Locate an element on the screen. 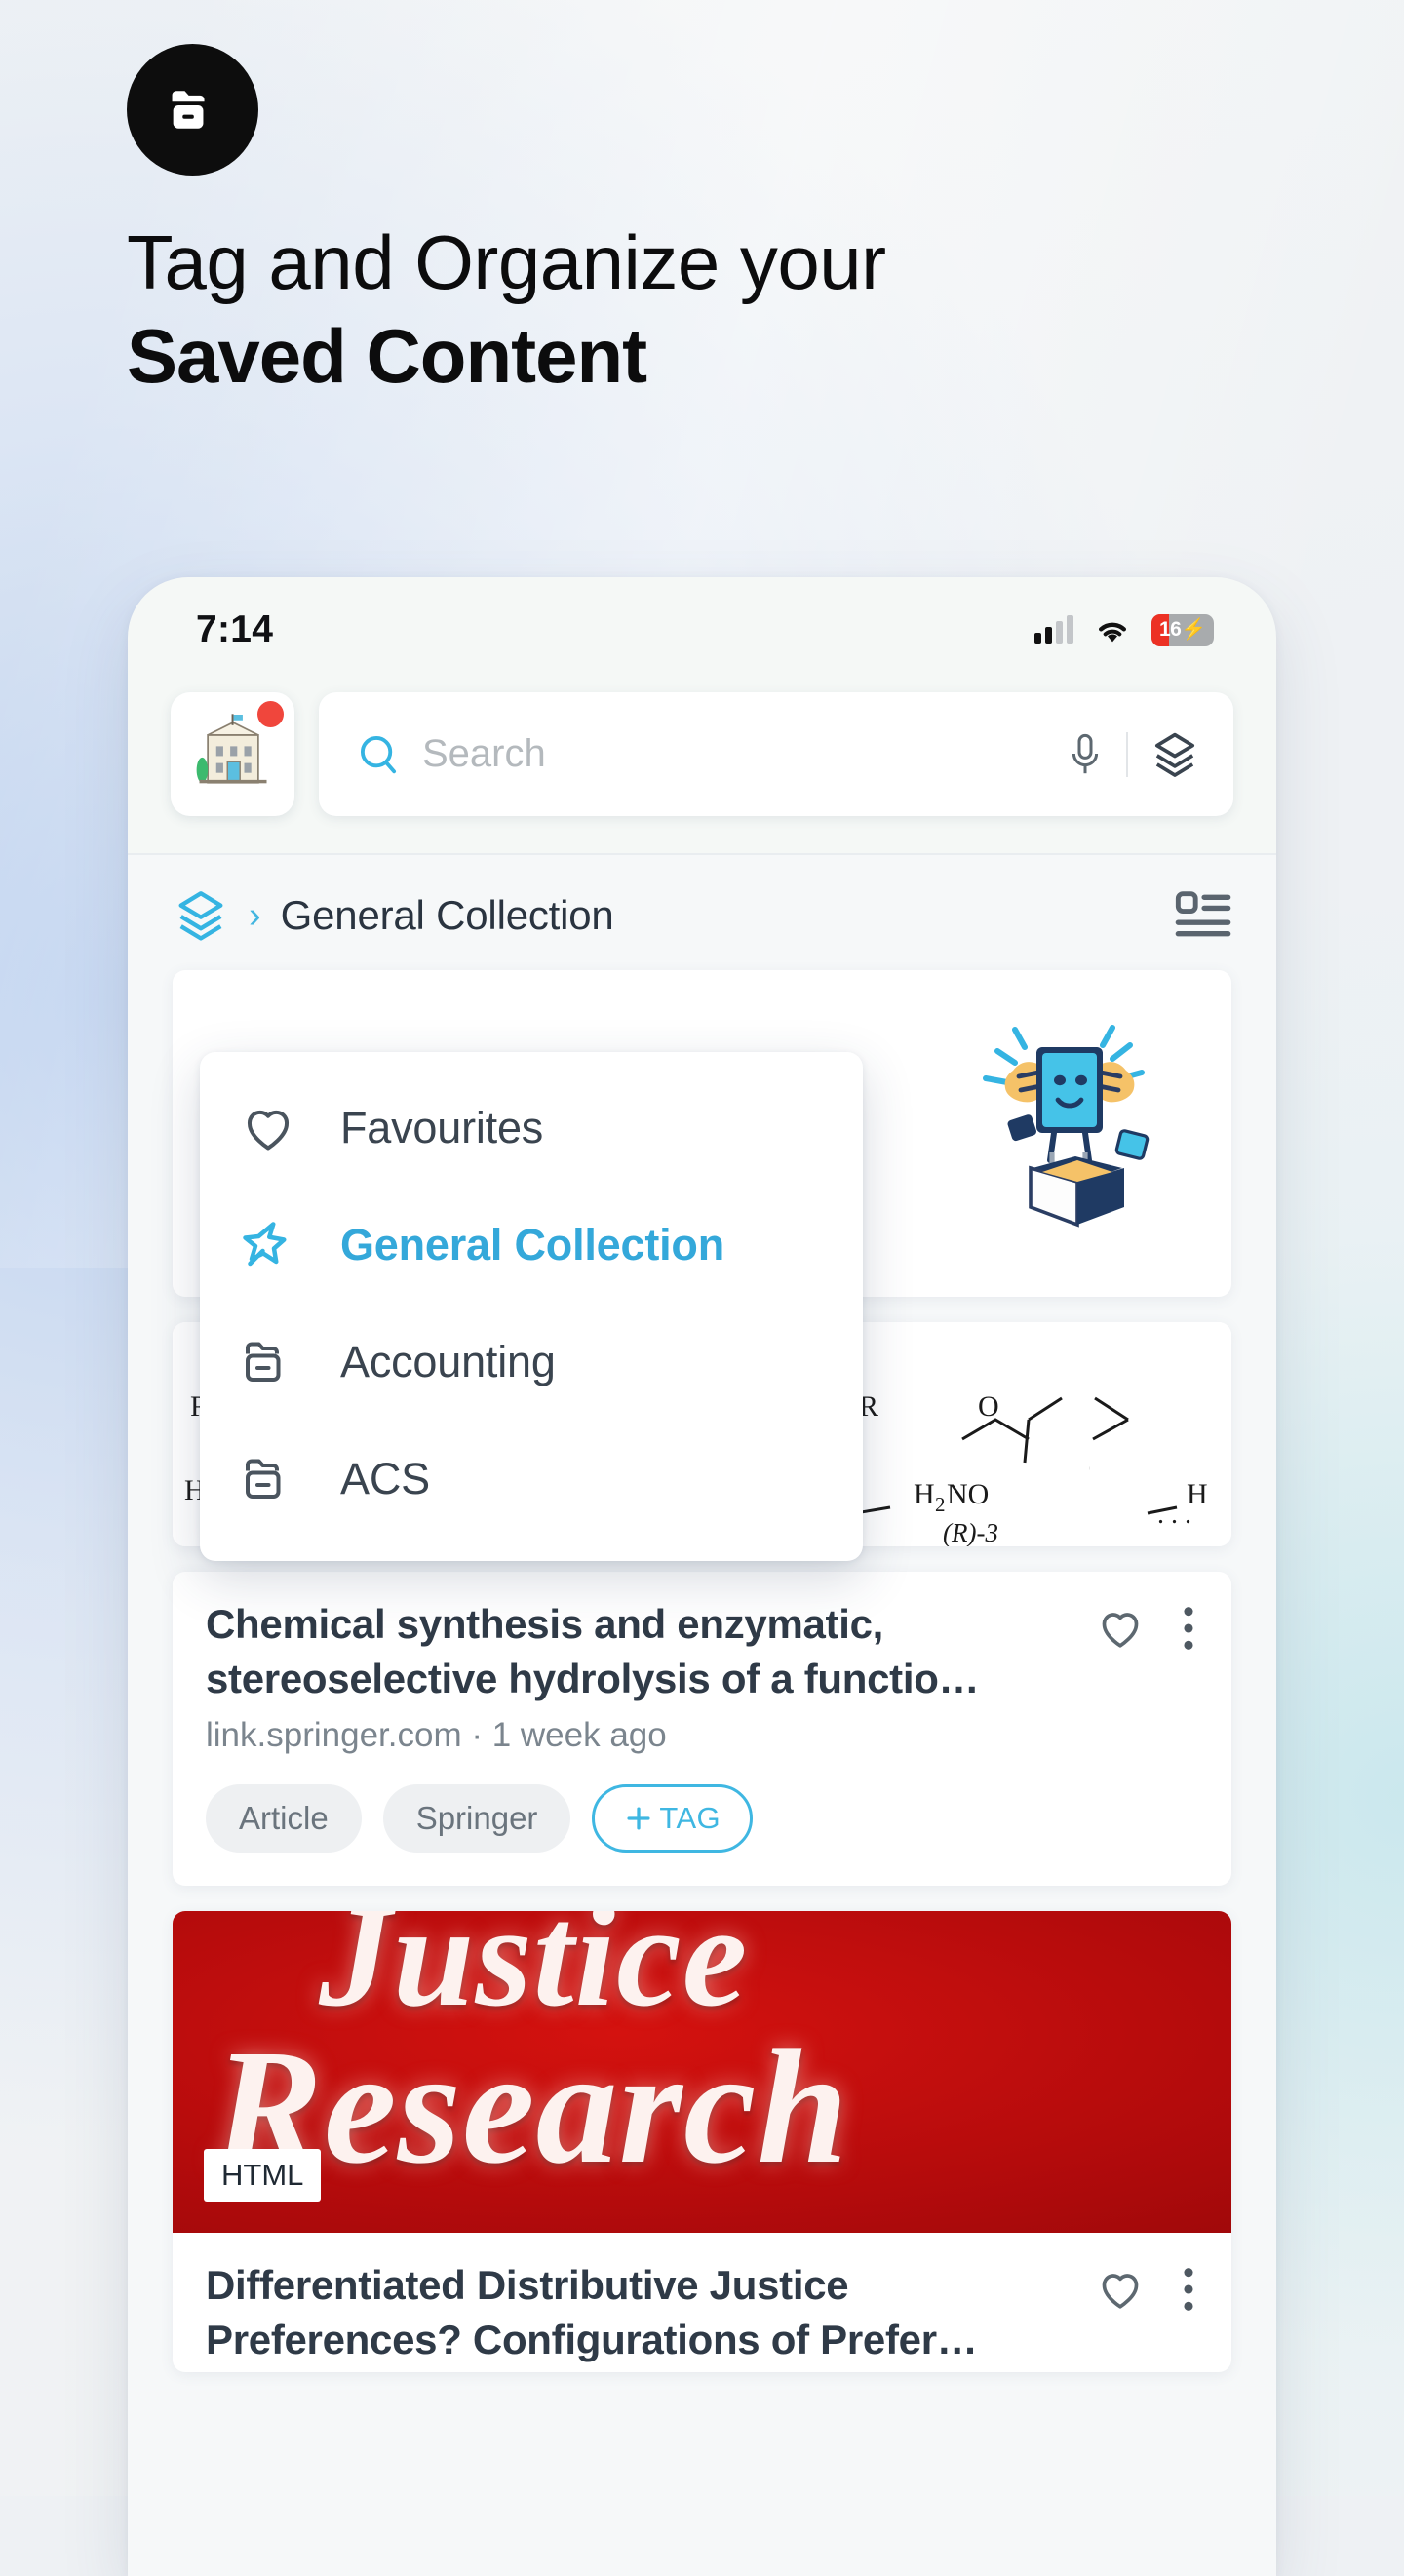 This screenshot has width=1404, height=2576. cellular-signal-icon is located at coordinates (1053, 629).